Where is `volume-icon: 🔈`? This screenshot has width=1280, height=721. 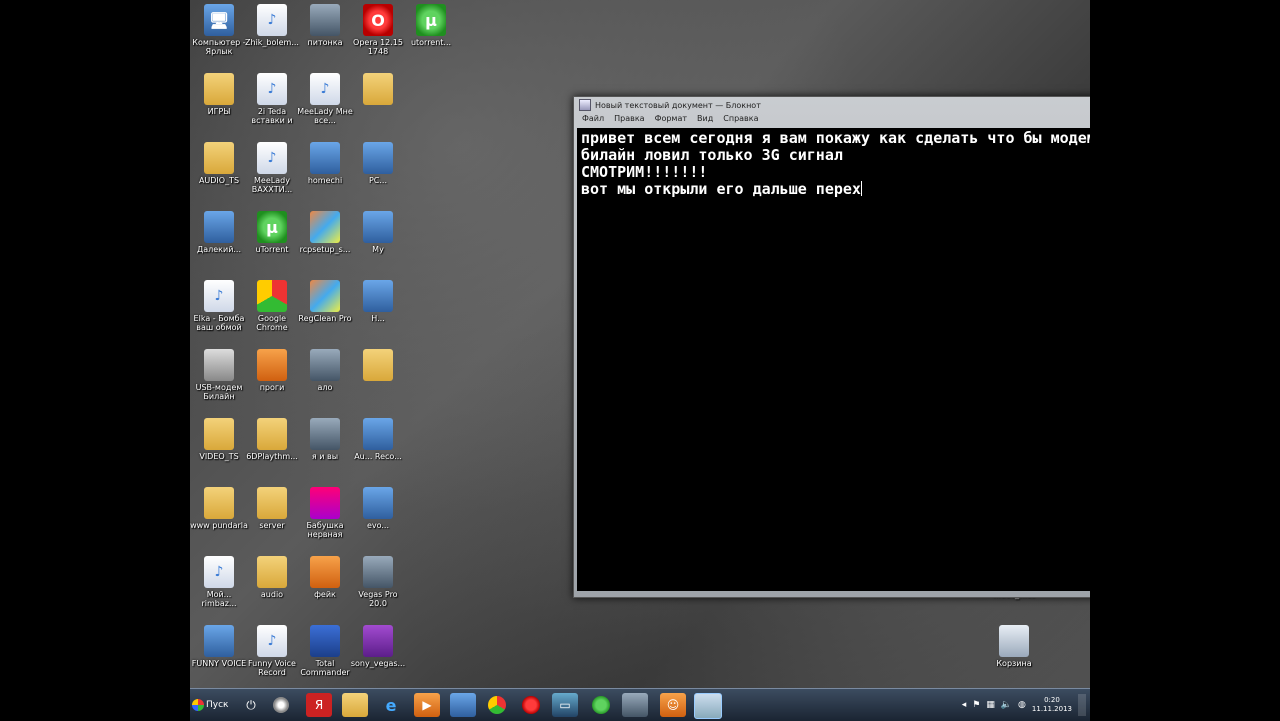 volume-icon: 🔈 is located at coordinates (1006, 705).